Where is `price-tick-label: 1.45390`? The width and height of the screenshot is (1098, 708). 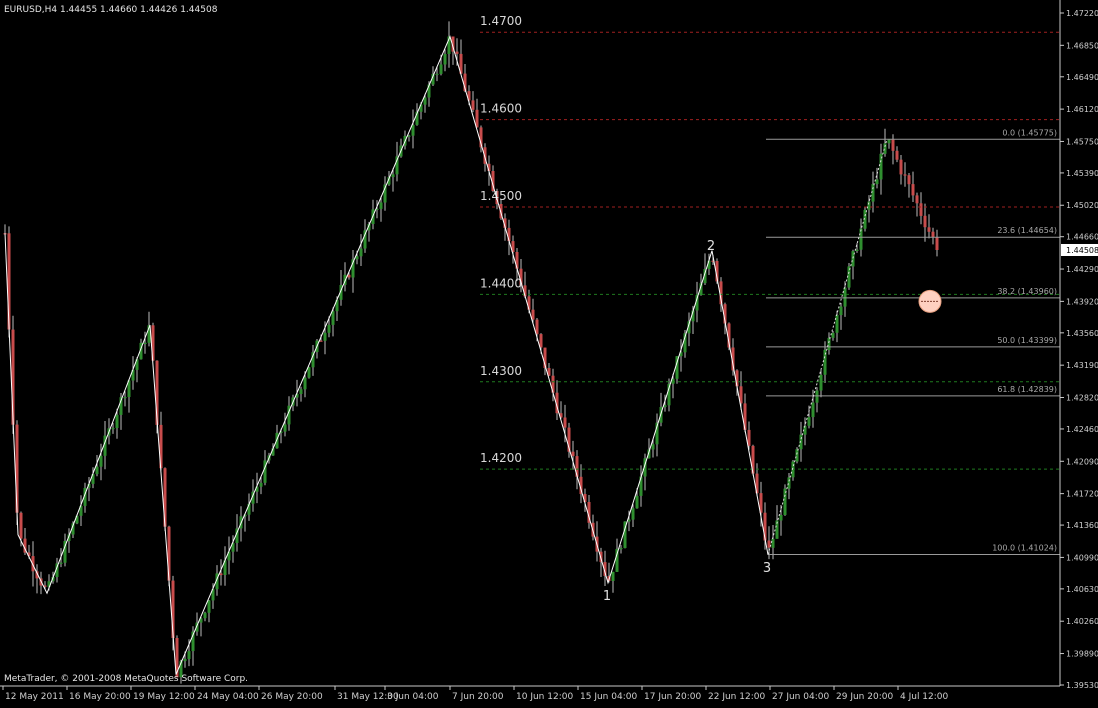 price-tick-label: 1.45390 is located at coordinates (1082, 173).